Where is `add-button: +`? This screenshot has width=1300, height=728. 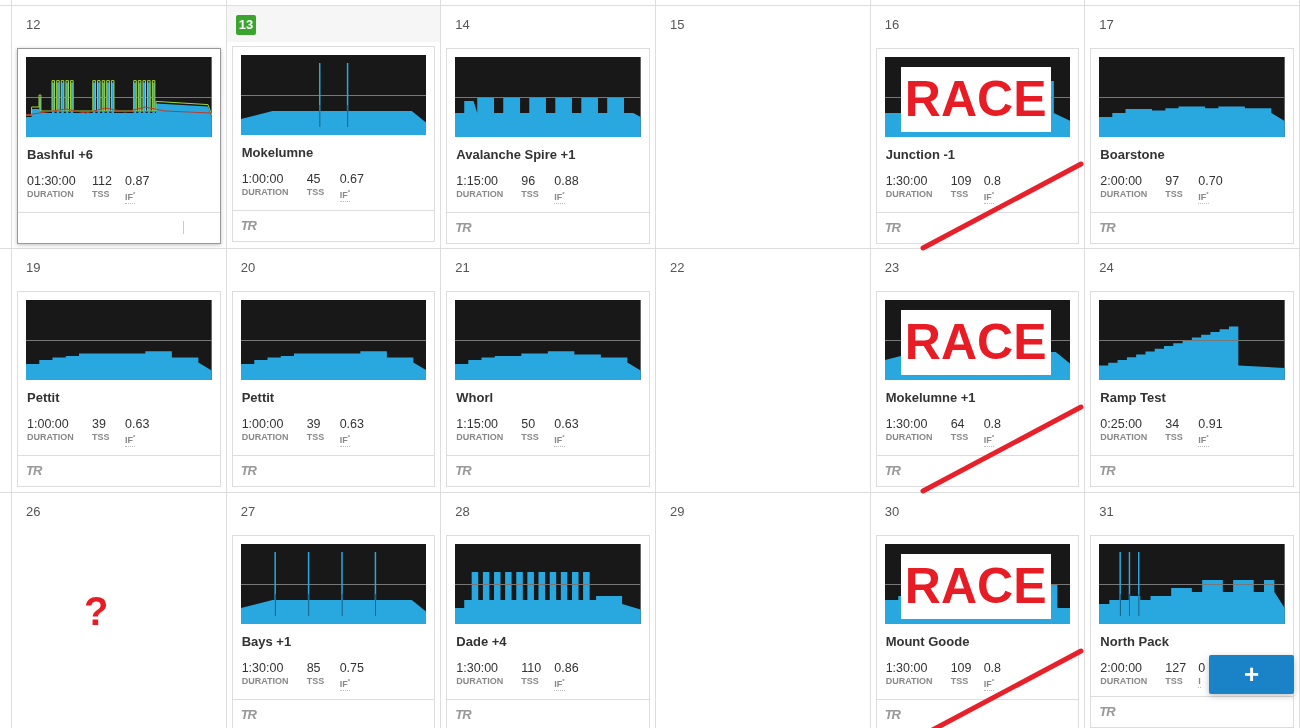 add-button: + is located at coordinates (1251, 674).